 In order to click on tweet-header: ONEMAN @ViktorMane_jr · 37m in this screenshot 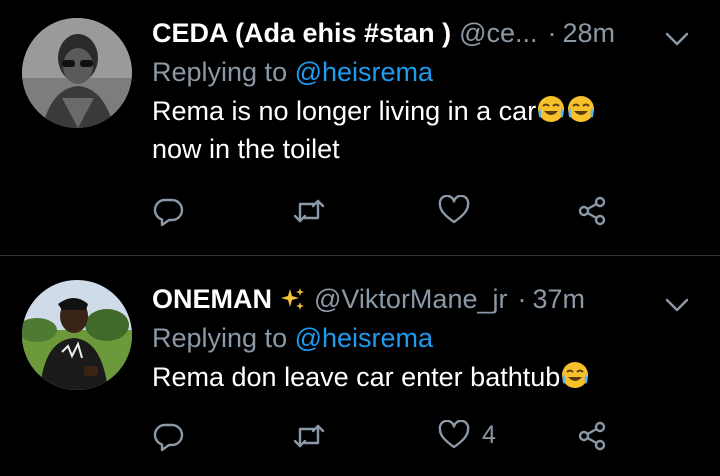, I will do `click(421, 299)`.